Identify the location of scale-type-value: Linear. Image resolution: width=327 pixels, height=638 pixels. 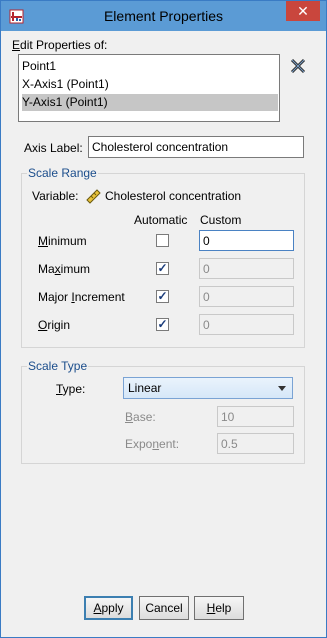
(145, 388).